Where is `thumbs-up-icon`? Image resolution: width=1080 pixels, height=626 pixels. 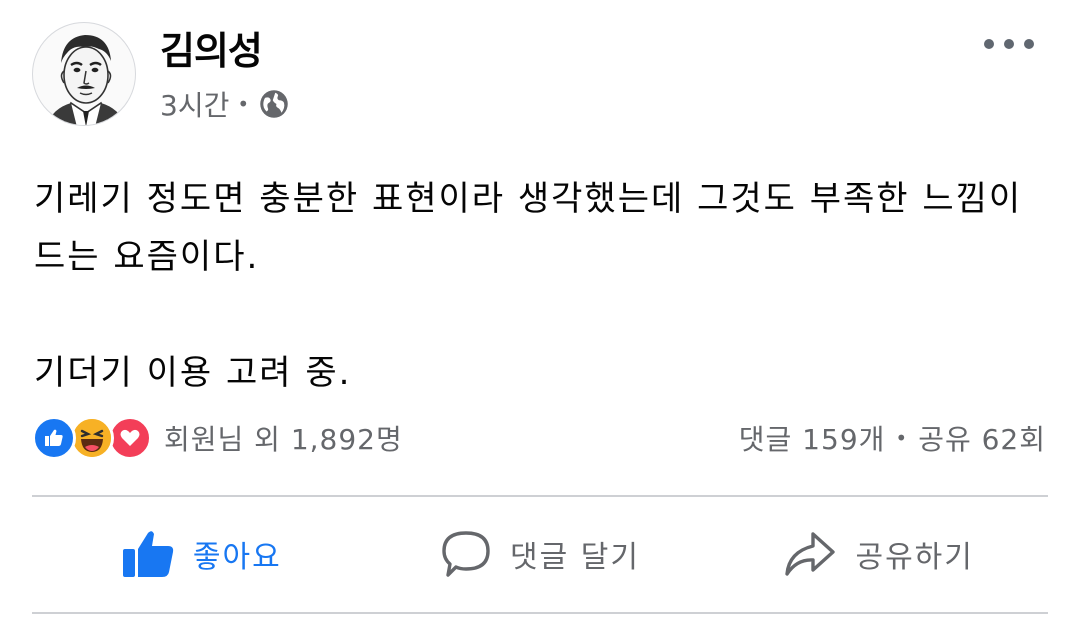
thumbs-up-icon is located at coordinates (148, 554).